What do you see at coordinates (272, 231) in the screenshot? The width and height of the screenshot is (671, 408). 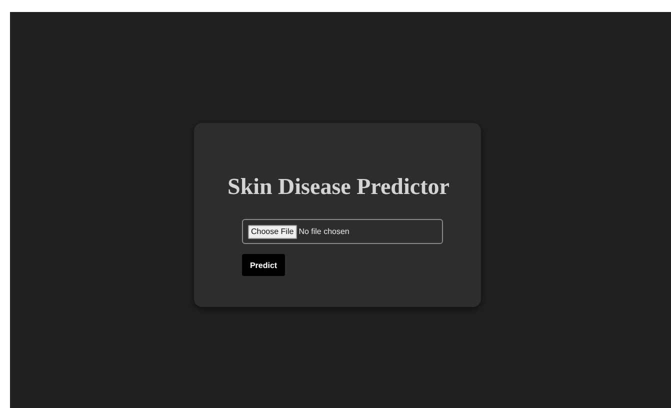 I see `choose-file-button: Choose File` at bounding box center [272, 231].